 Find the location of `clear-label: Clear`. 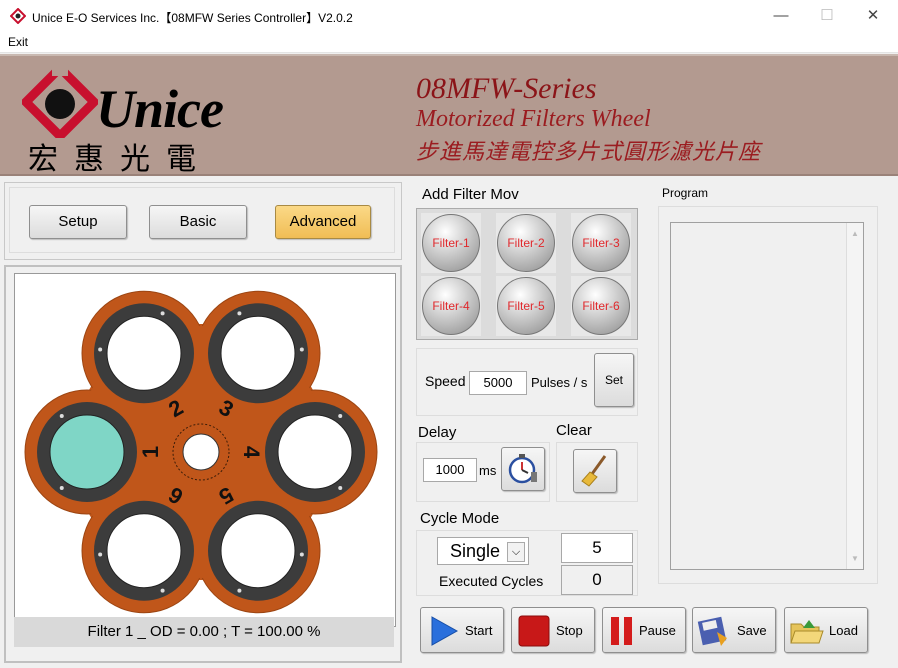

clear-label: Clear is located at coordinates (574, 430).